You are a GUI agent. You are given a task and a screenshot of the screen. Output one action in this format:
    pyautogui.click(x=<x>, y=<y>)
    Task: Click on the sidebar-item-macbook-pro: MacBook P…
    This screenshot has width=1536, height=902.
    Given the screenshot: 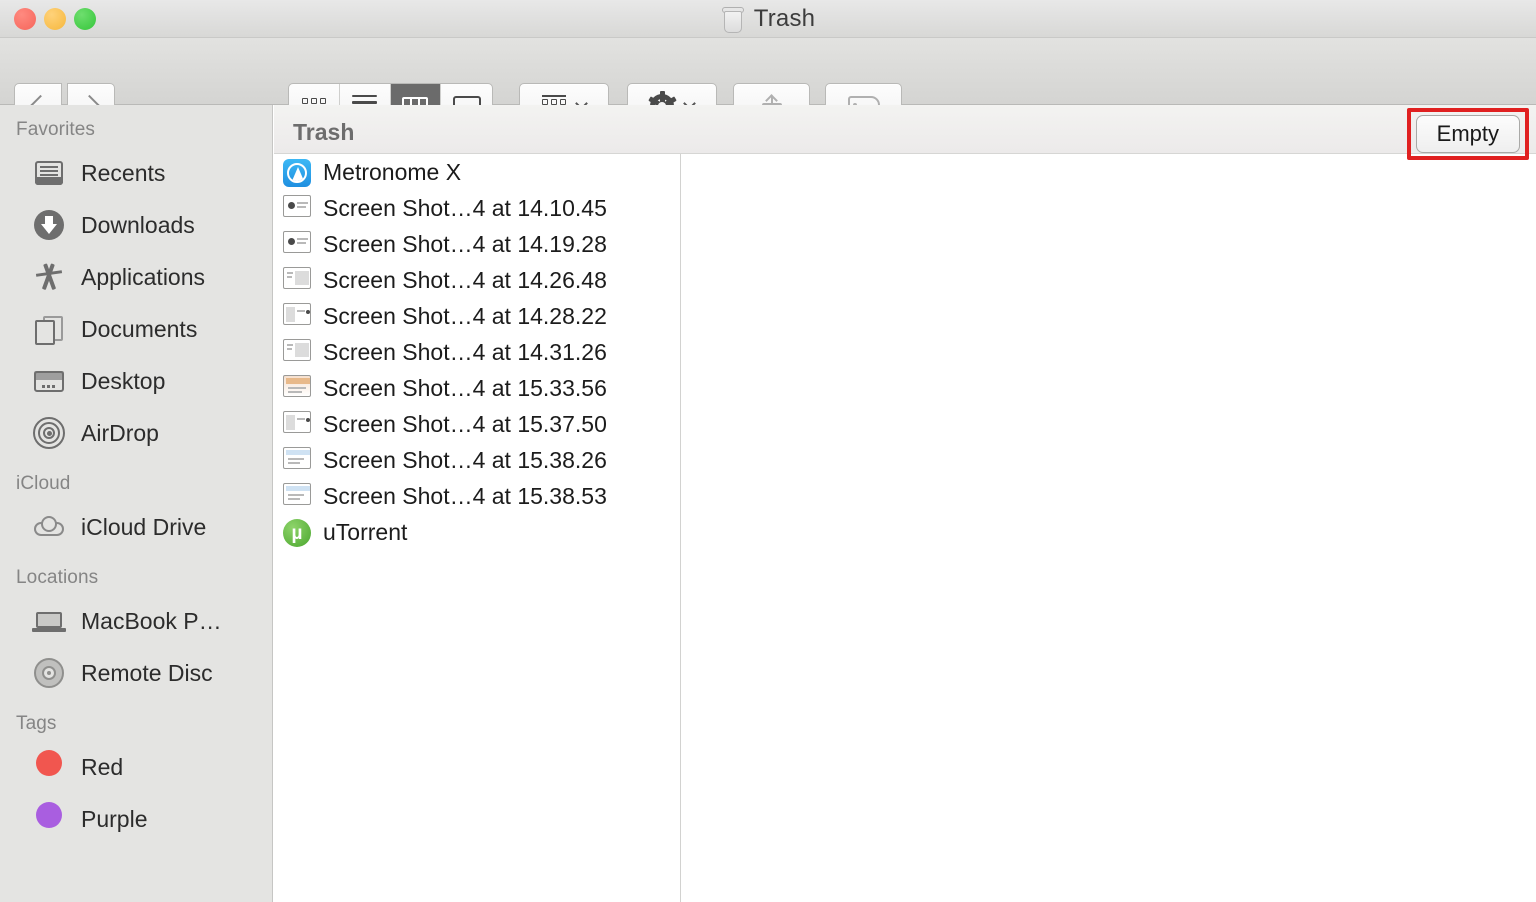 What is the action you would take?
    pyautogui.click(x=136, y=621)
    